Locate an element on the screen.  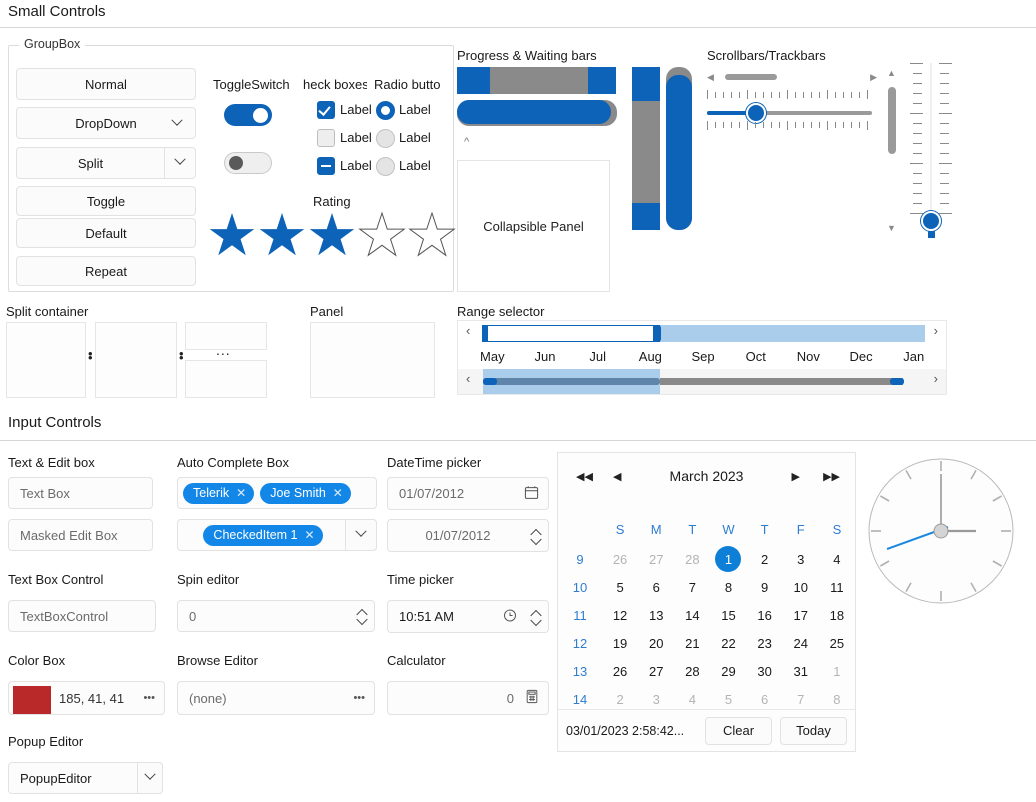
calendar-day: 18 is located at coordinates (837, 615).